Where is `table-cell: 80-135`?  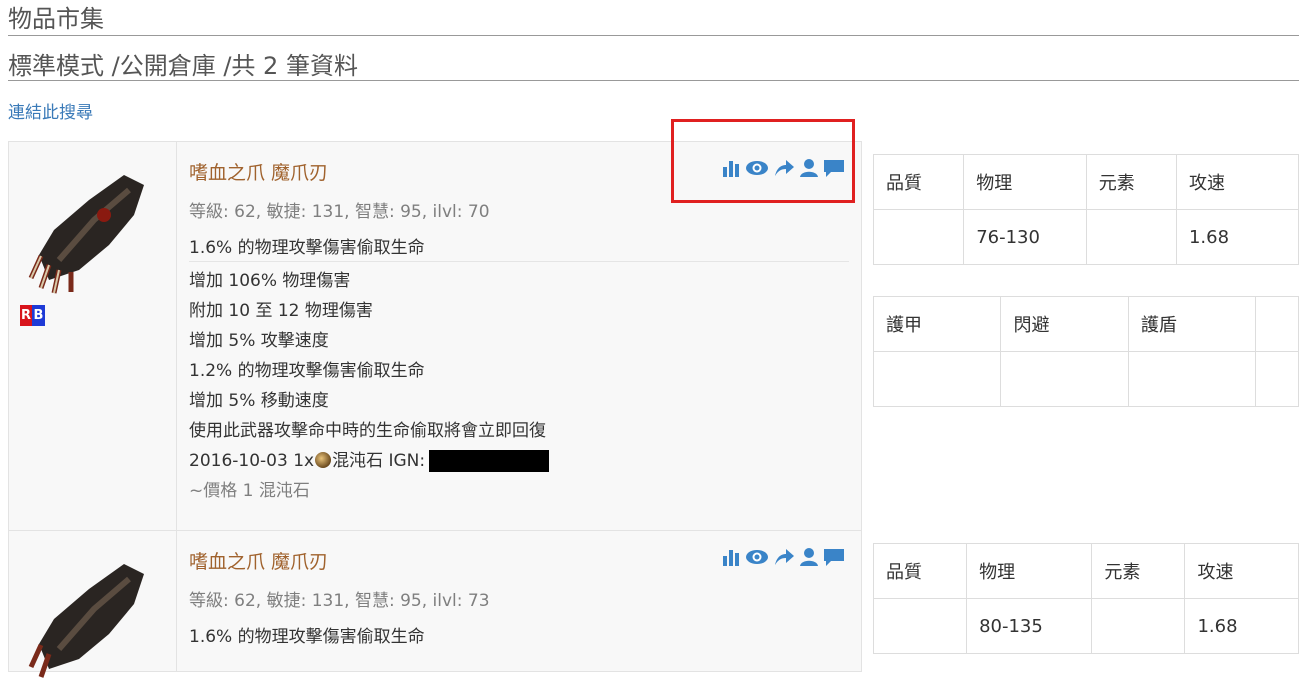
table-cell: 80-135 is located at coordinates (1029, 626).